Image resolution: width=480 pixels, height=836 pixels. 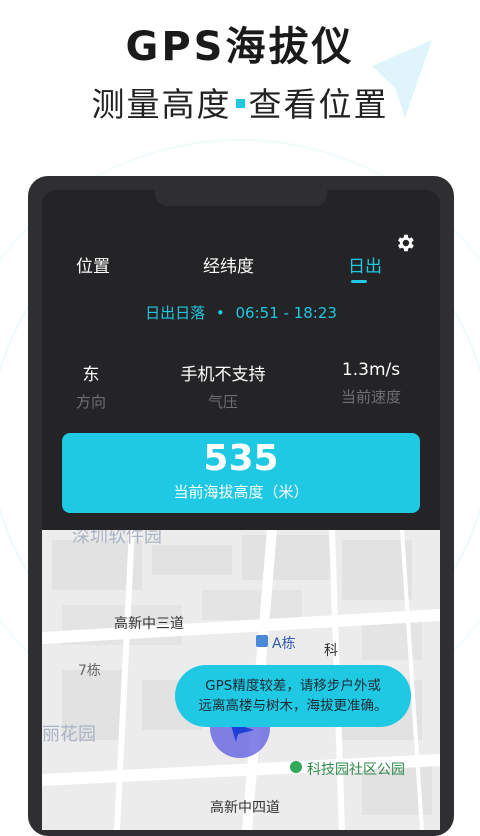 What do you see at coordinates (371, 370) in the screenshot?
I see `speed-value: 1.3m/s` at bounding box center [371, 370].